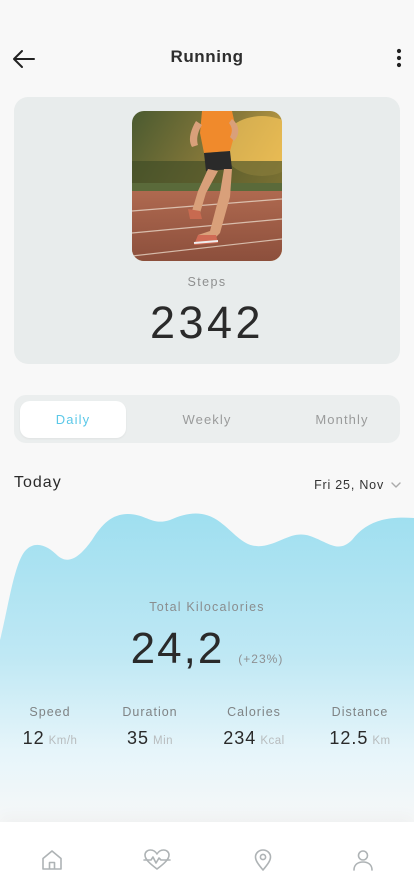  Describe the element at coordinates (207, 282) in the screenshot. I see `steps-label: Steps` at that location.